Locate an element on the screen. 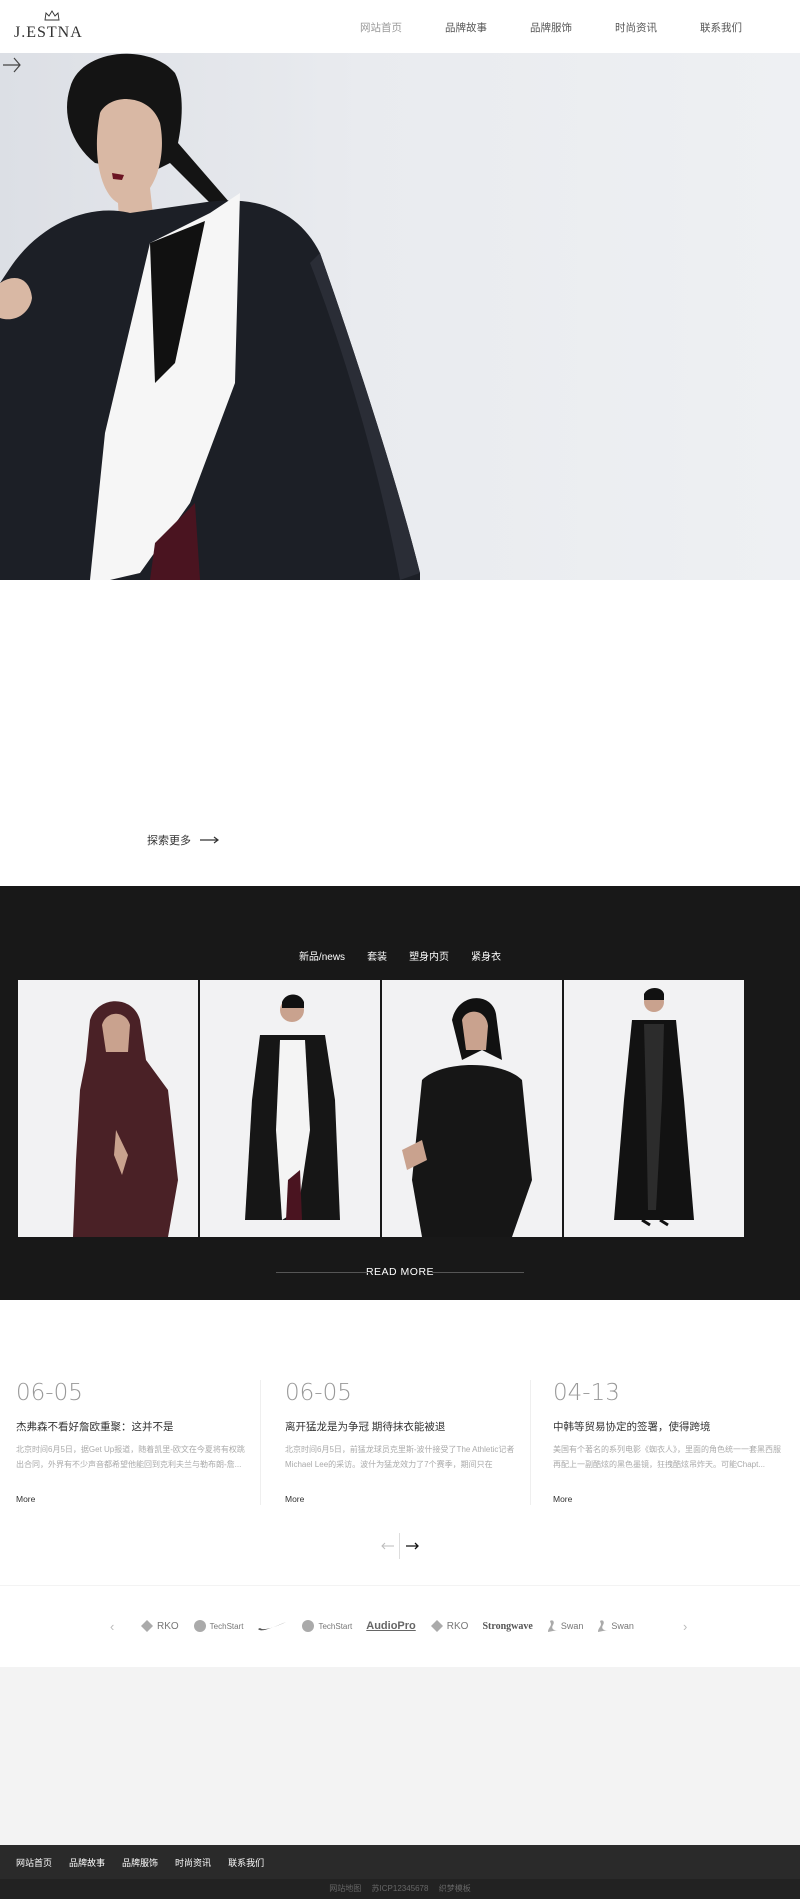 This screenshot has width=800, height=1899. swoosh-icon is located at coordinates (272, 1626).